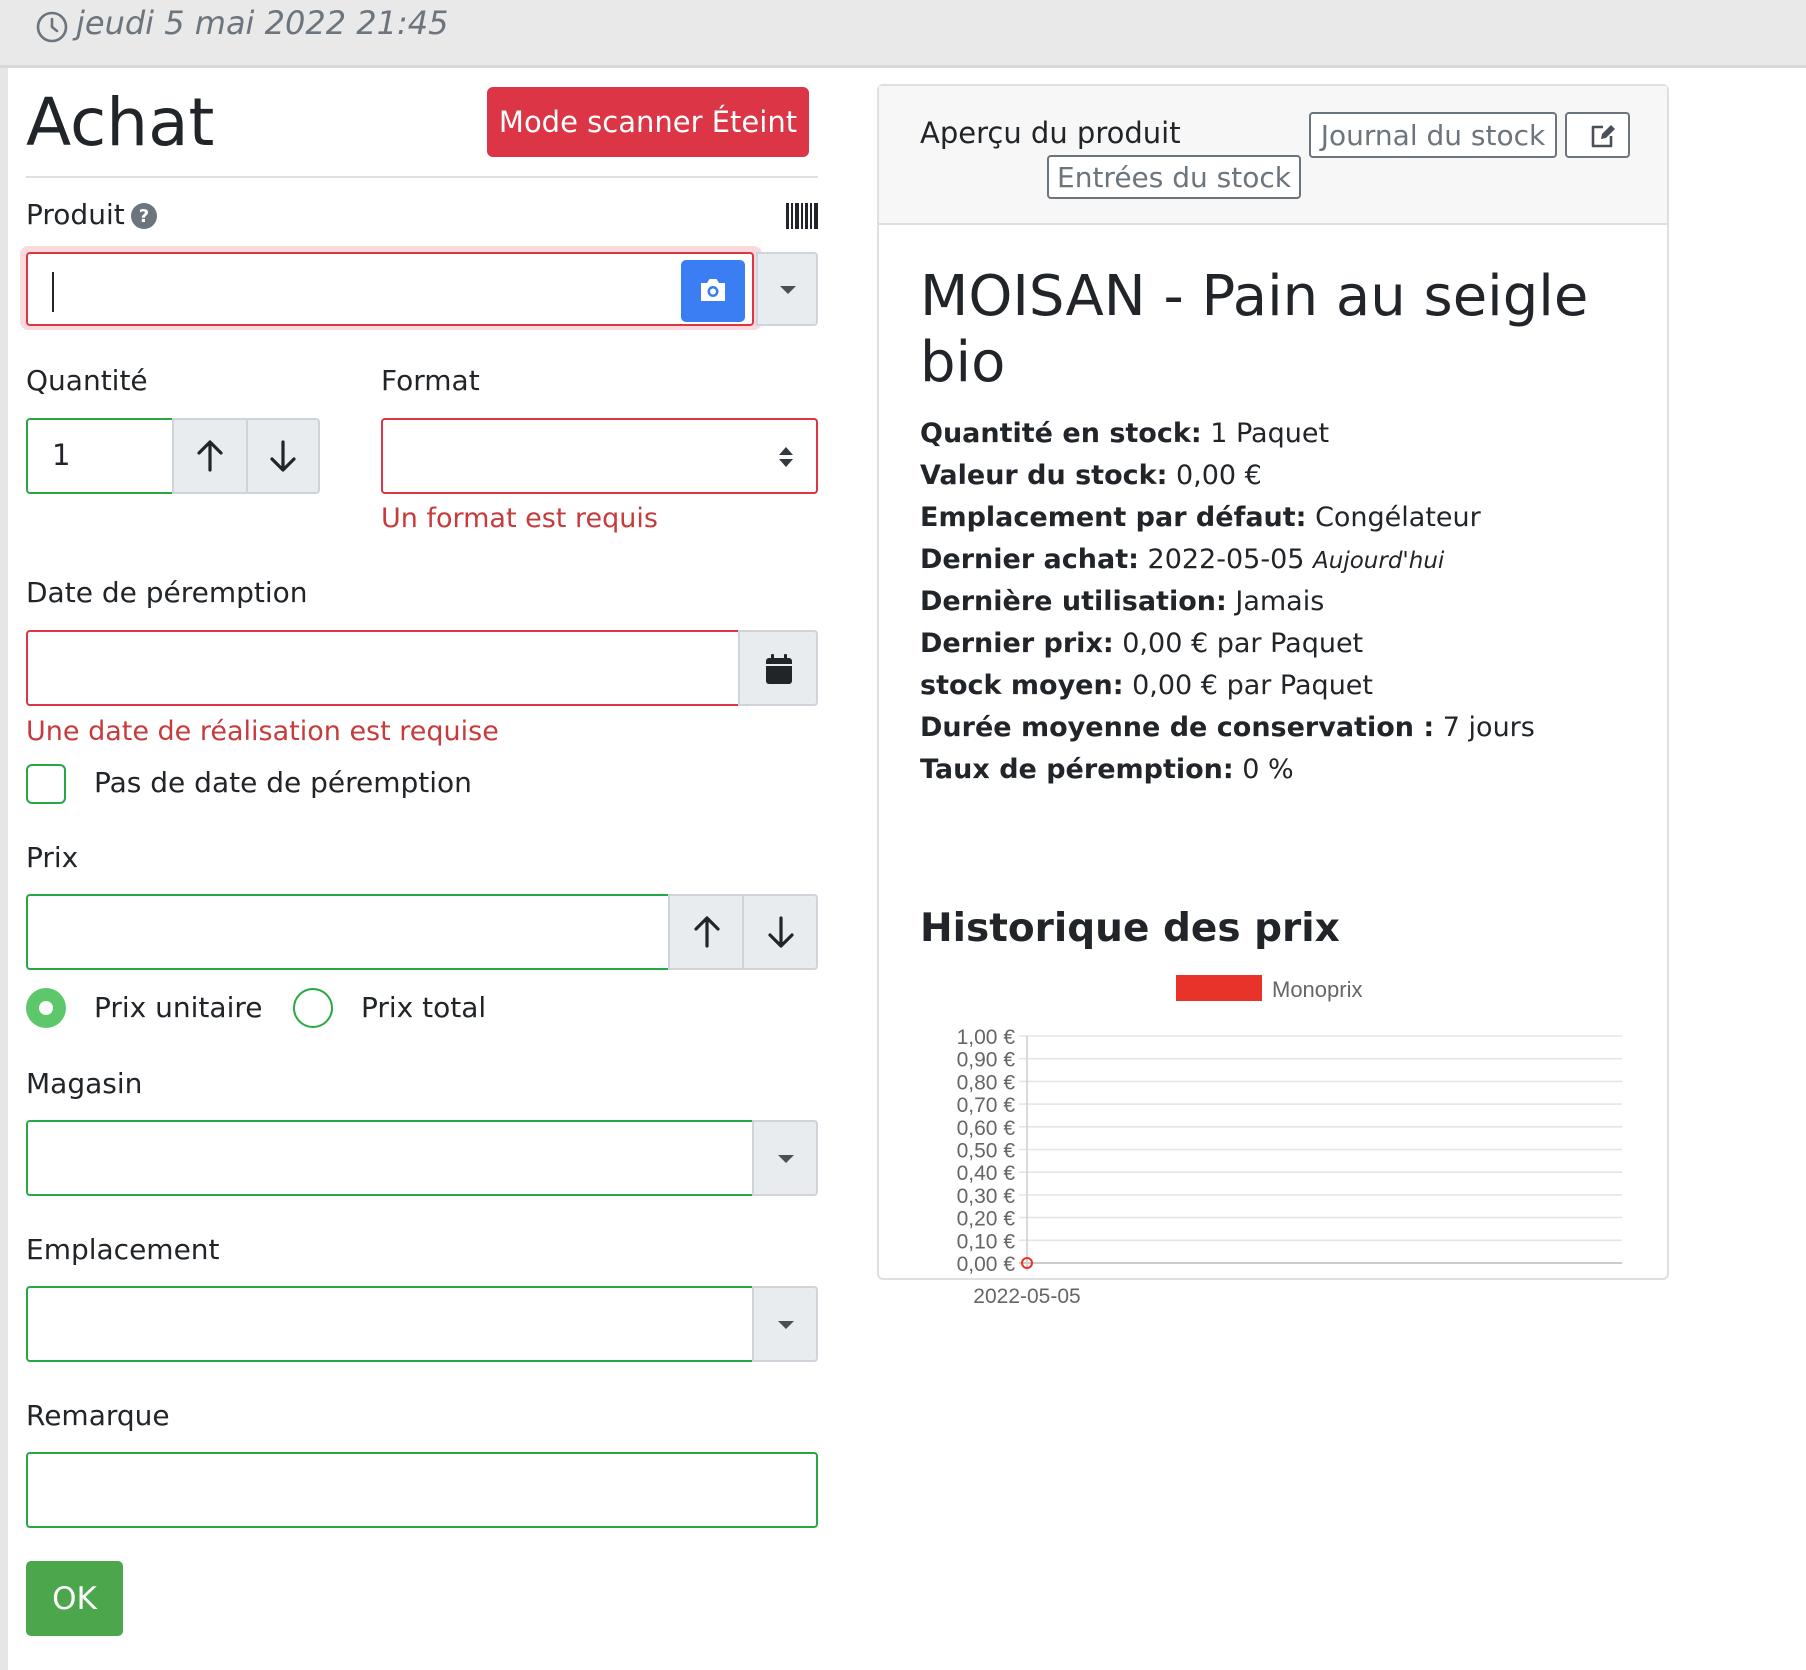 The width and height of the screenshot is (1806, 1670). Describe the element at coordinates (1130, 928) in the screenshot. I see `price-history-title: Historique des prix` at that location.